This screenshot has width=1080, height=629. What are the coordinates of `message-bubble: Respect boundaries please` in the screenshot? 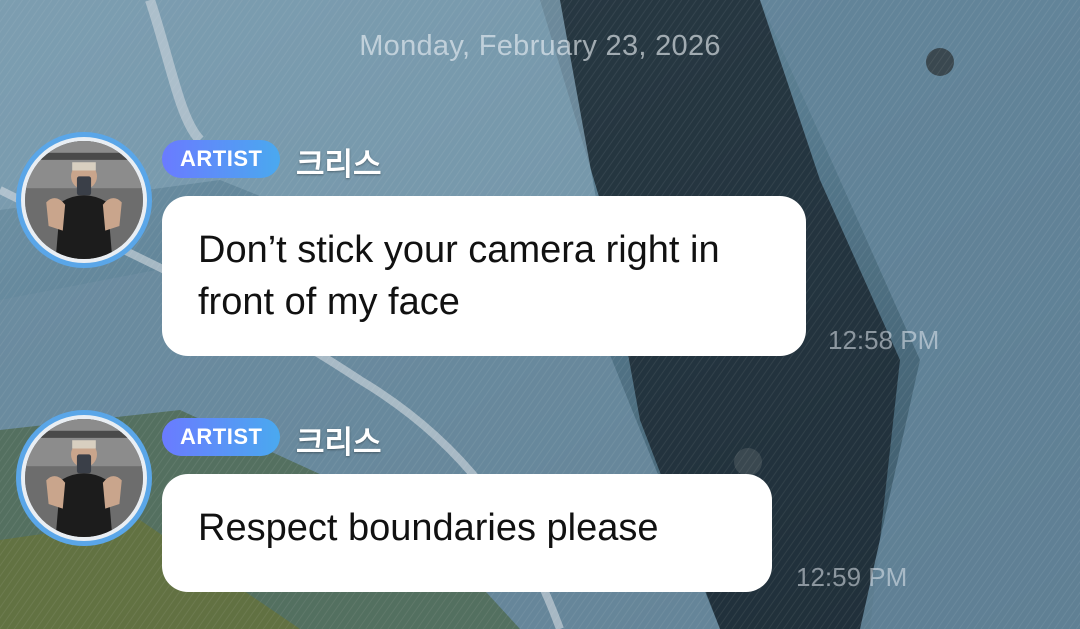 It's located at (467, 533).